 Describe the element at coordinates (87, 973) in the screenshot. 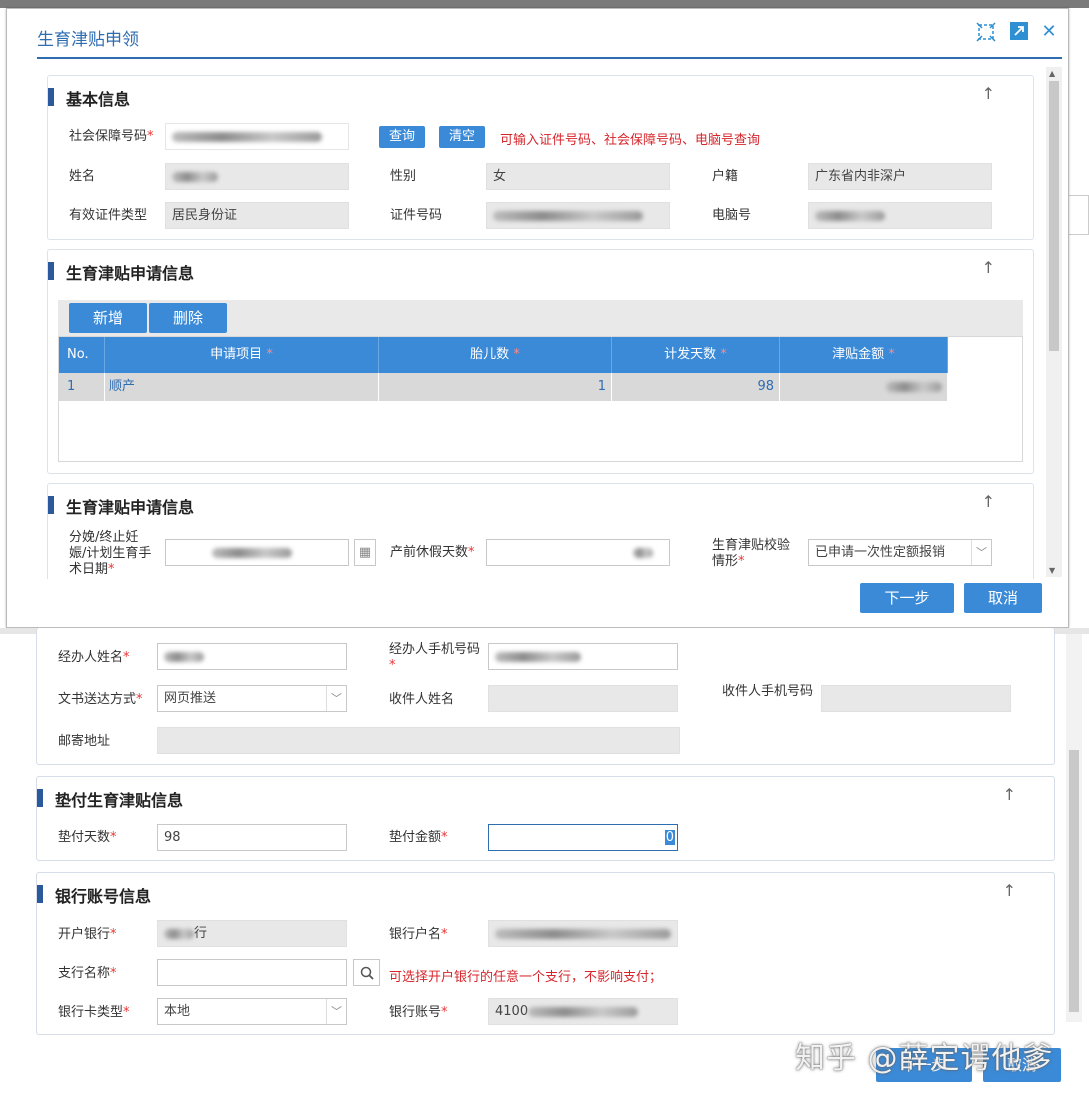

I see `branch-label: 支行名称*` at that location.